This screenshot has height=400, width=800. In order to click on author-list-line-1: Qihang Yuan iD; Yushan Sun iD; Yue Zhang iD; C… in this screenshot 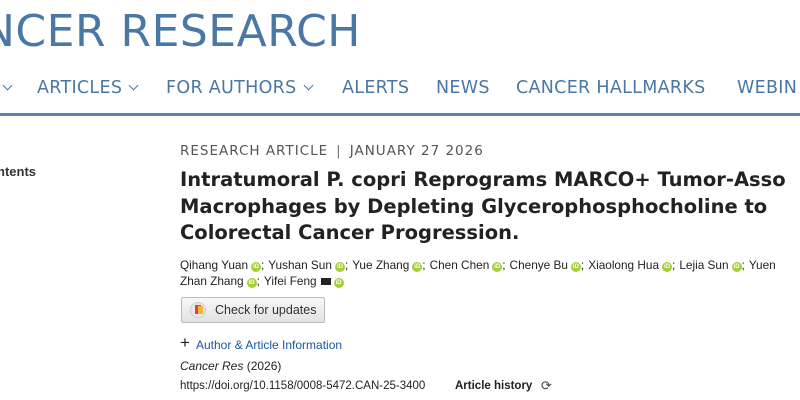, I will do `click(478, 265)`.